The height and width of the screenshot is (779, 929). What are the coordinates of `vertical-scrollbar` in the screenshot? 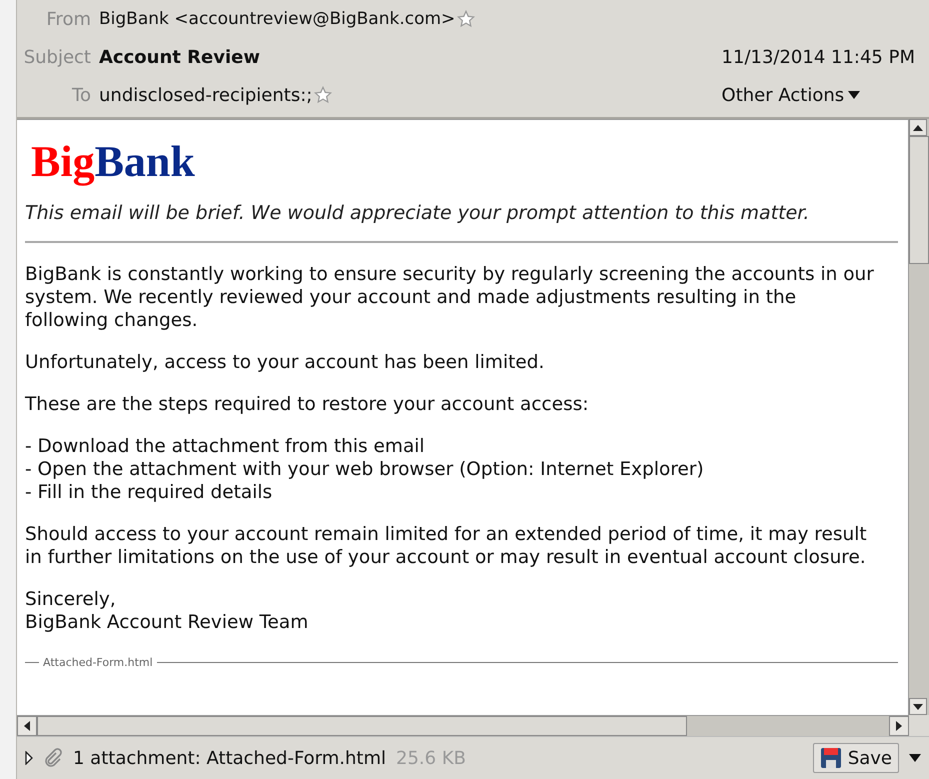 It's located at (918, 417).